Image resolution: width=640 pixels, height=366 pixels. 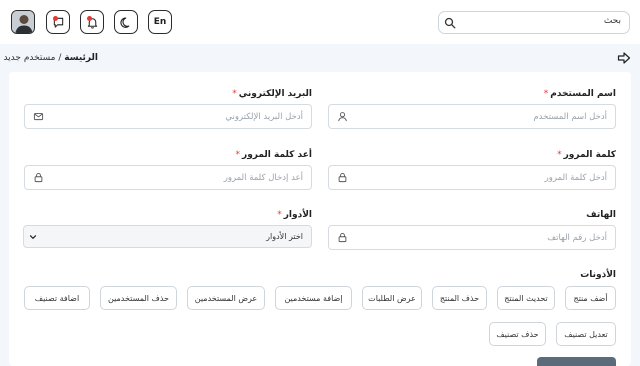 I want to click on password-placeholder: أدخل كلمة المرور, so click(x=575, y=178).